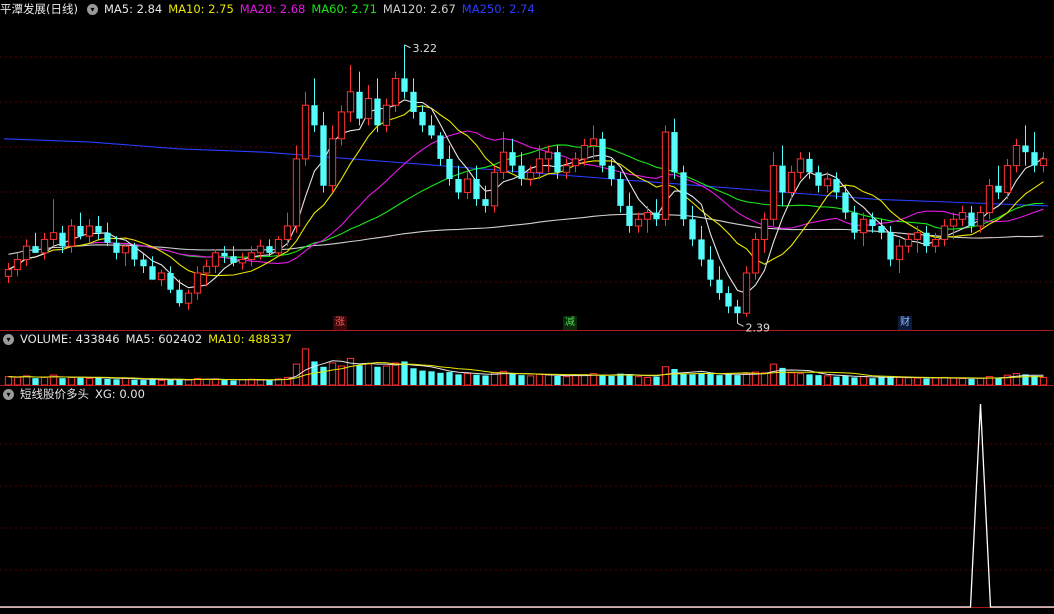 The height and width of the screenshot is (614, 1054). Describe the element at coordinates (340, 323) in the screenshot. I see `marker-rise: 涨` at that location.